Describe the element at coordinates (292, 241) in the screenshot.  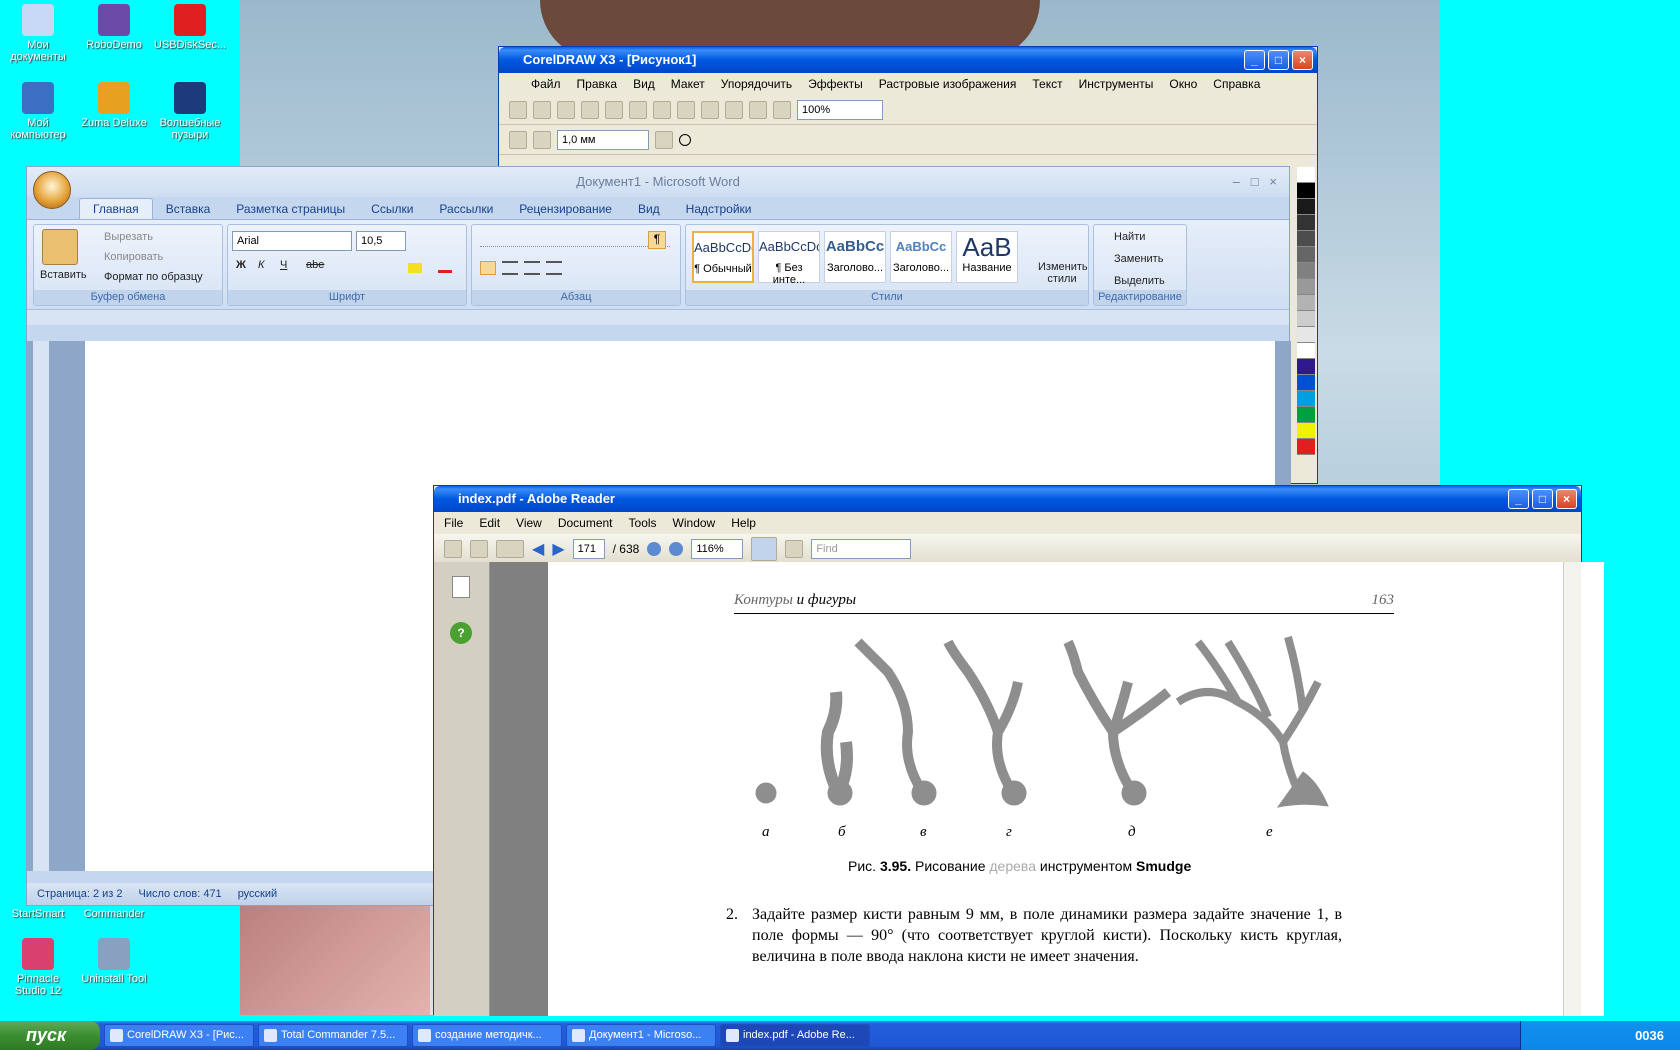
I see `font-name-select: Arial` at that location.